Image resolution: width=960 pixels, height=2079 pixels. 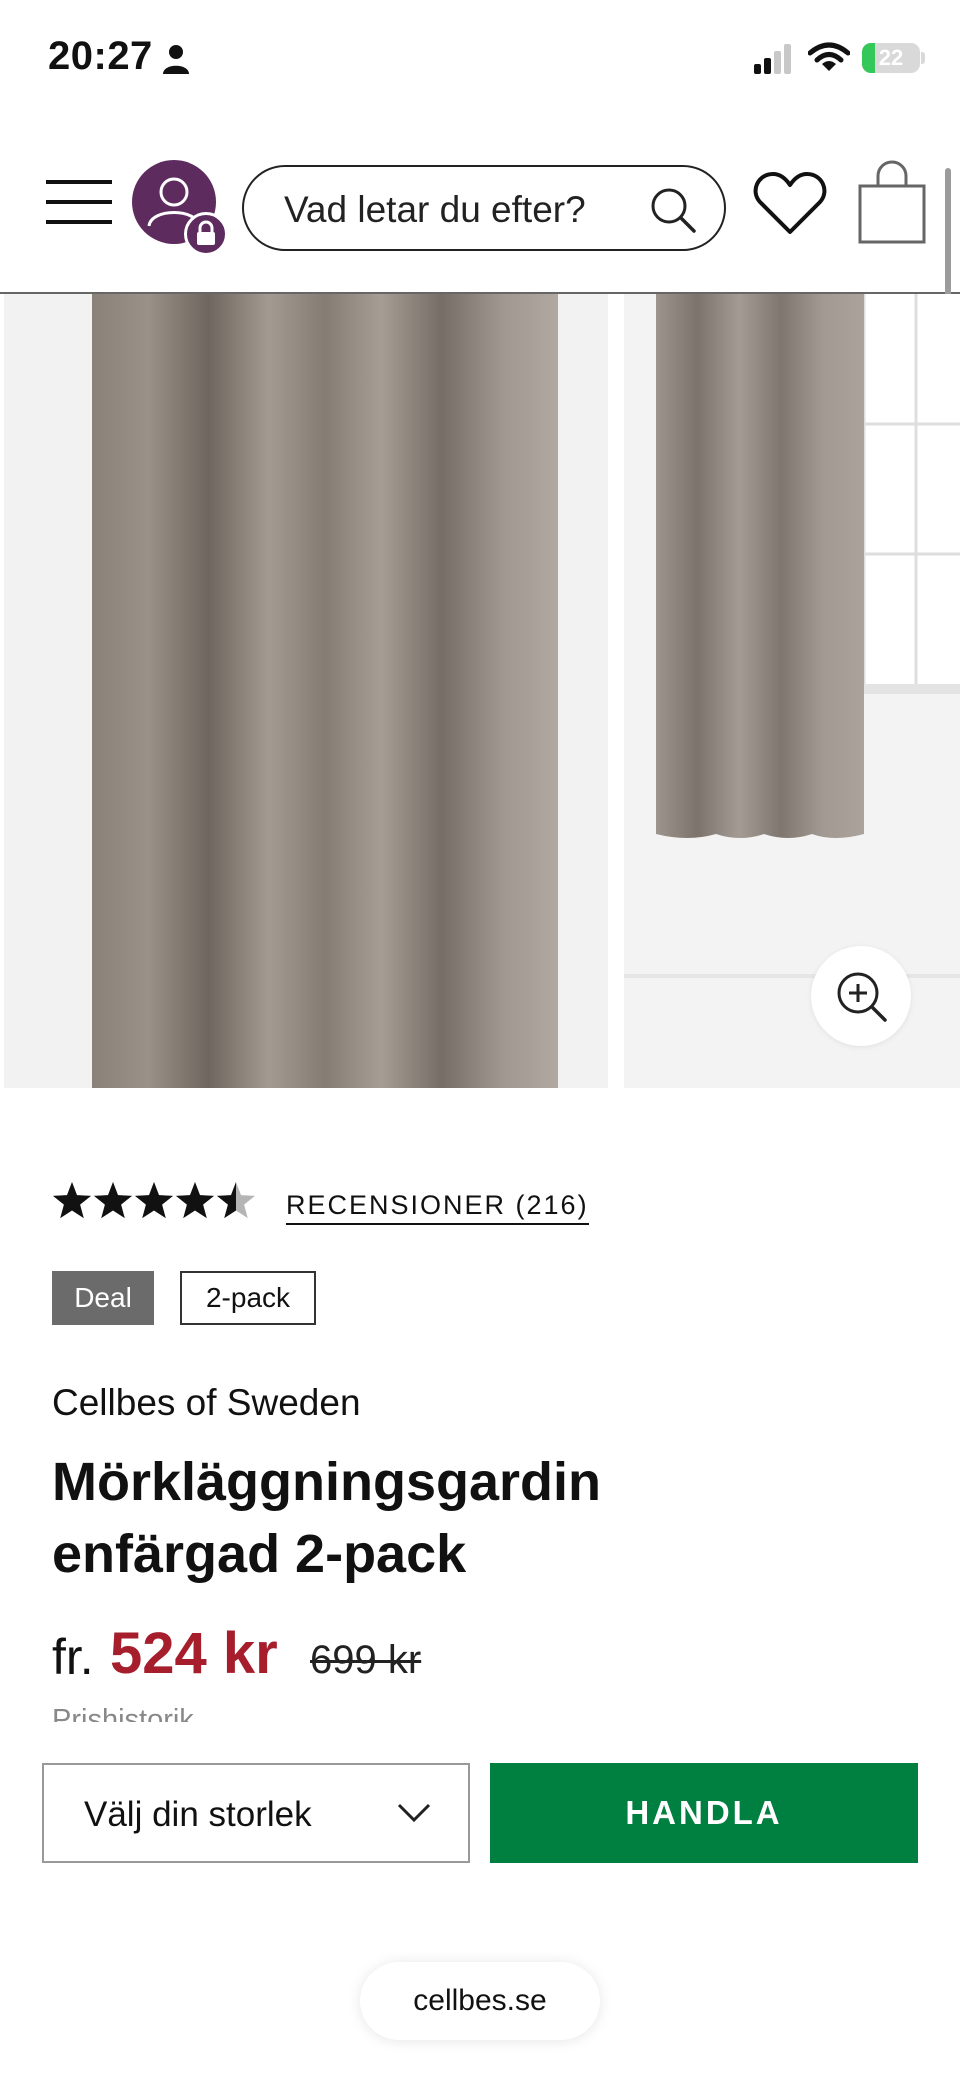 What do you see at coordinates (435, 209) in the screenshot?
I see `search-placeholder: Vad letar du efter?` at bounding box center [435, 209].